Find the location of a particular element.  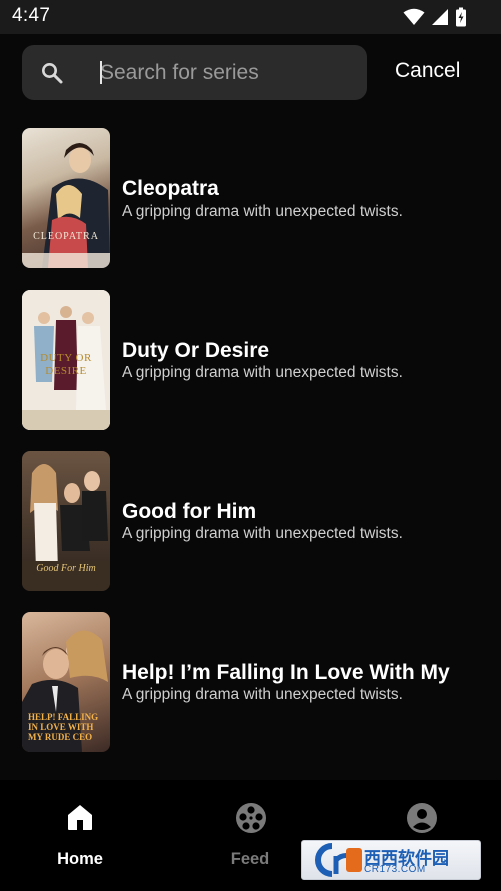

series-title: Help! I’m Falling In Love With My is located at coordinates (286, 672).